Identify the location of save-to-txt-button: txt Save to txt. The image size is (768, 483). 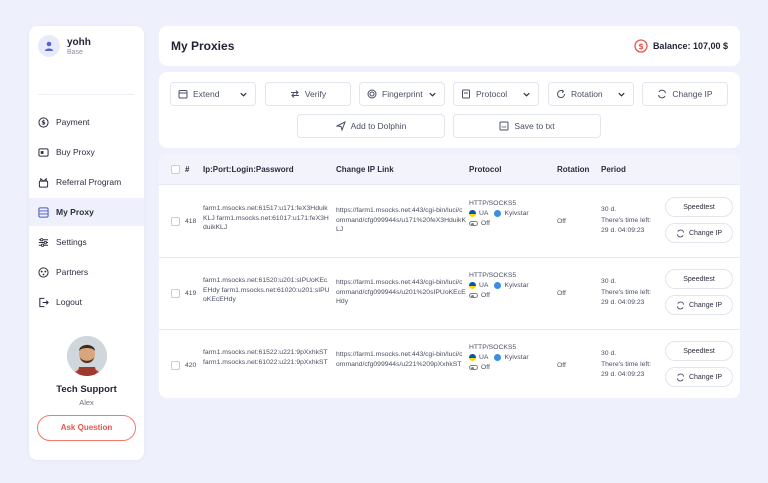
(527, 126).